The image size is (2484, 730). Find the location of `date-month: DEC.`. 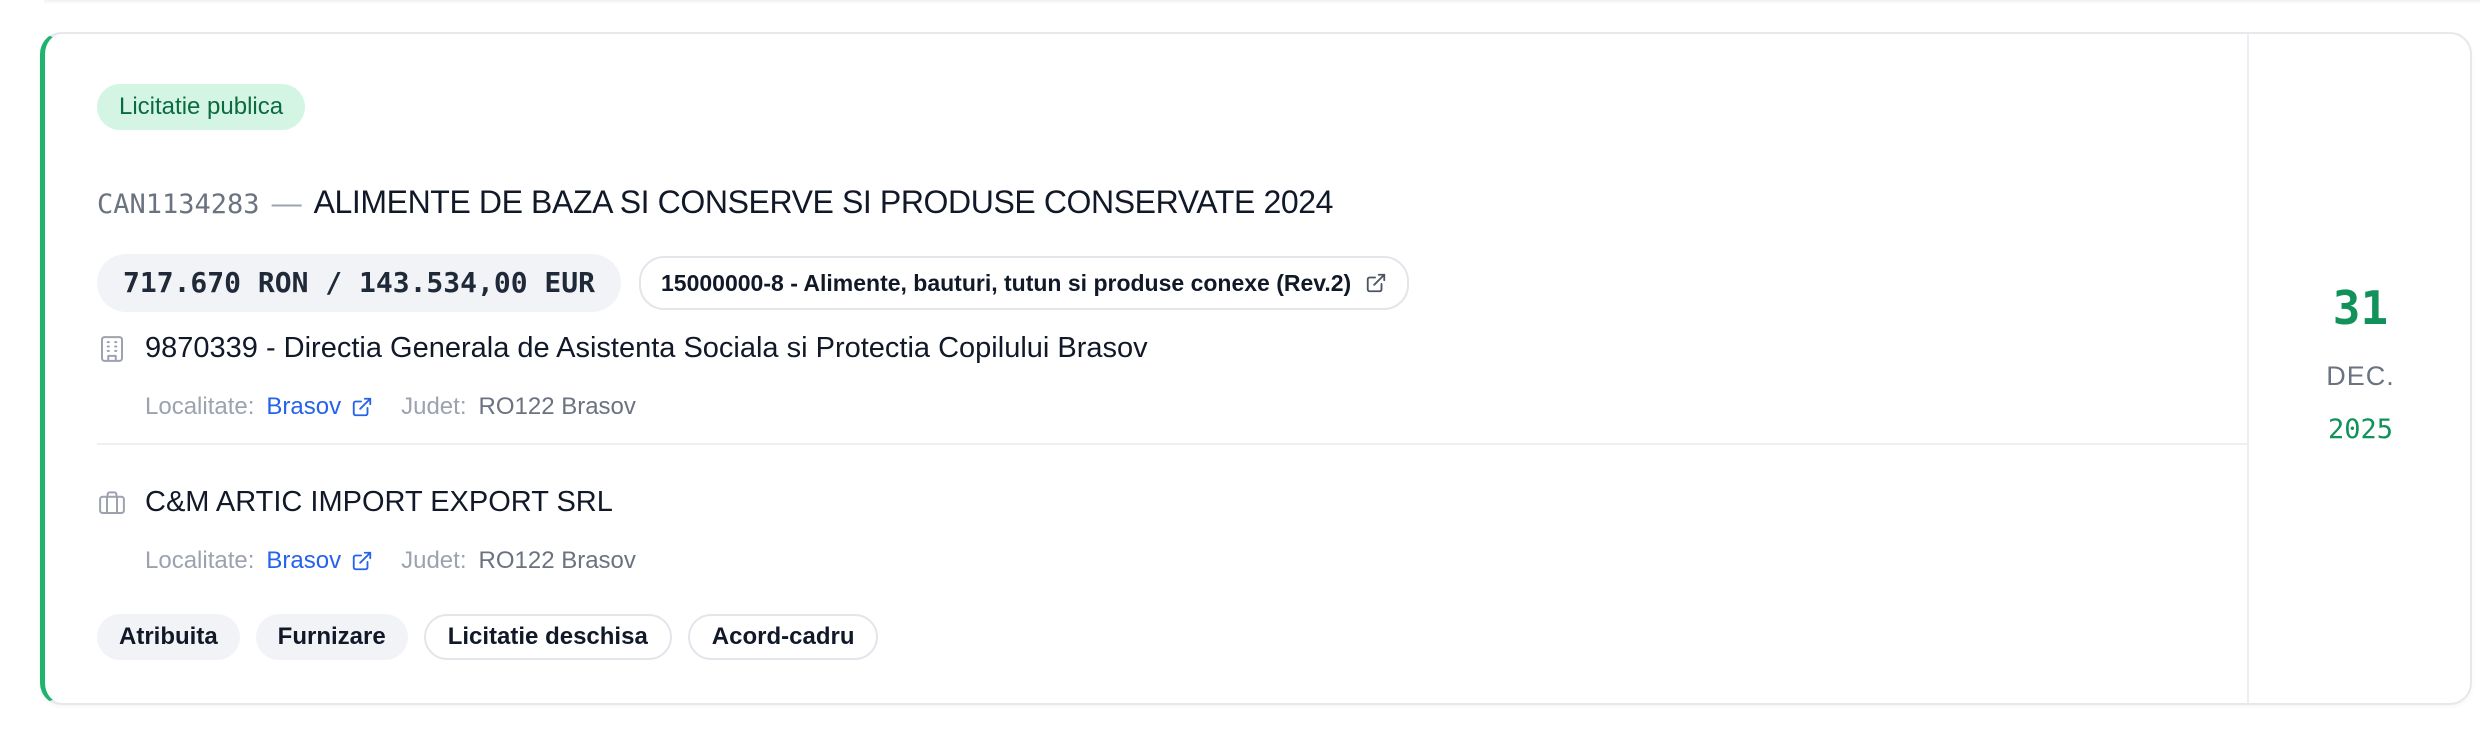

date-month: DEC. is located at coordinates (2360, 375).